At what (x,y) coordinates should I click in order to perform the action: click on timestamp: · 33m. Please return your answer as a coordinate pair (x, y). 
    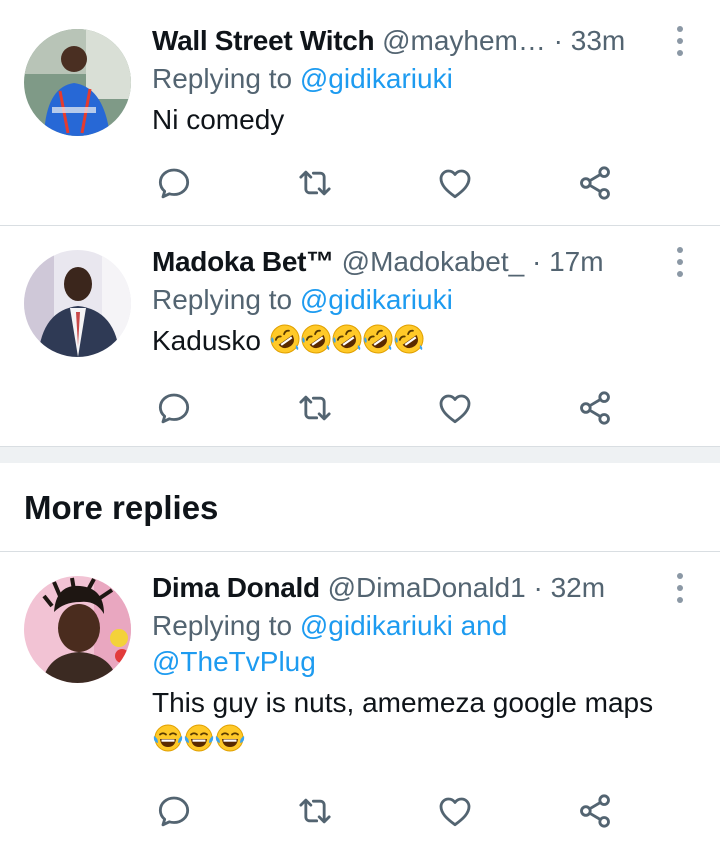
    Looking at the image, I should click on (590, 40).